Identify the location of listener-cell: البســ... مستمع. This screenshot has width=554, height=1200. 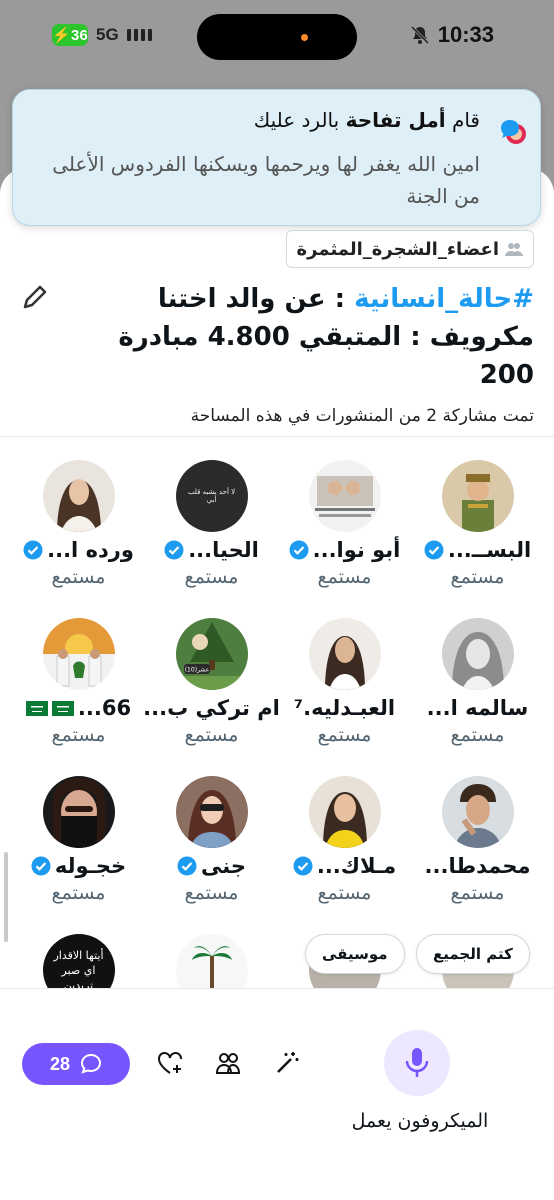
(477, 524).